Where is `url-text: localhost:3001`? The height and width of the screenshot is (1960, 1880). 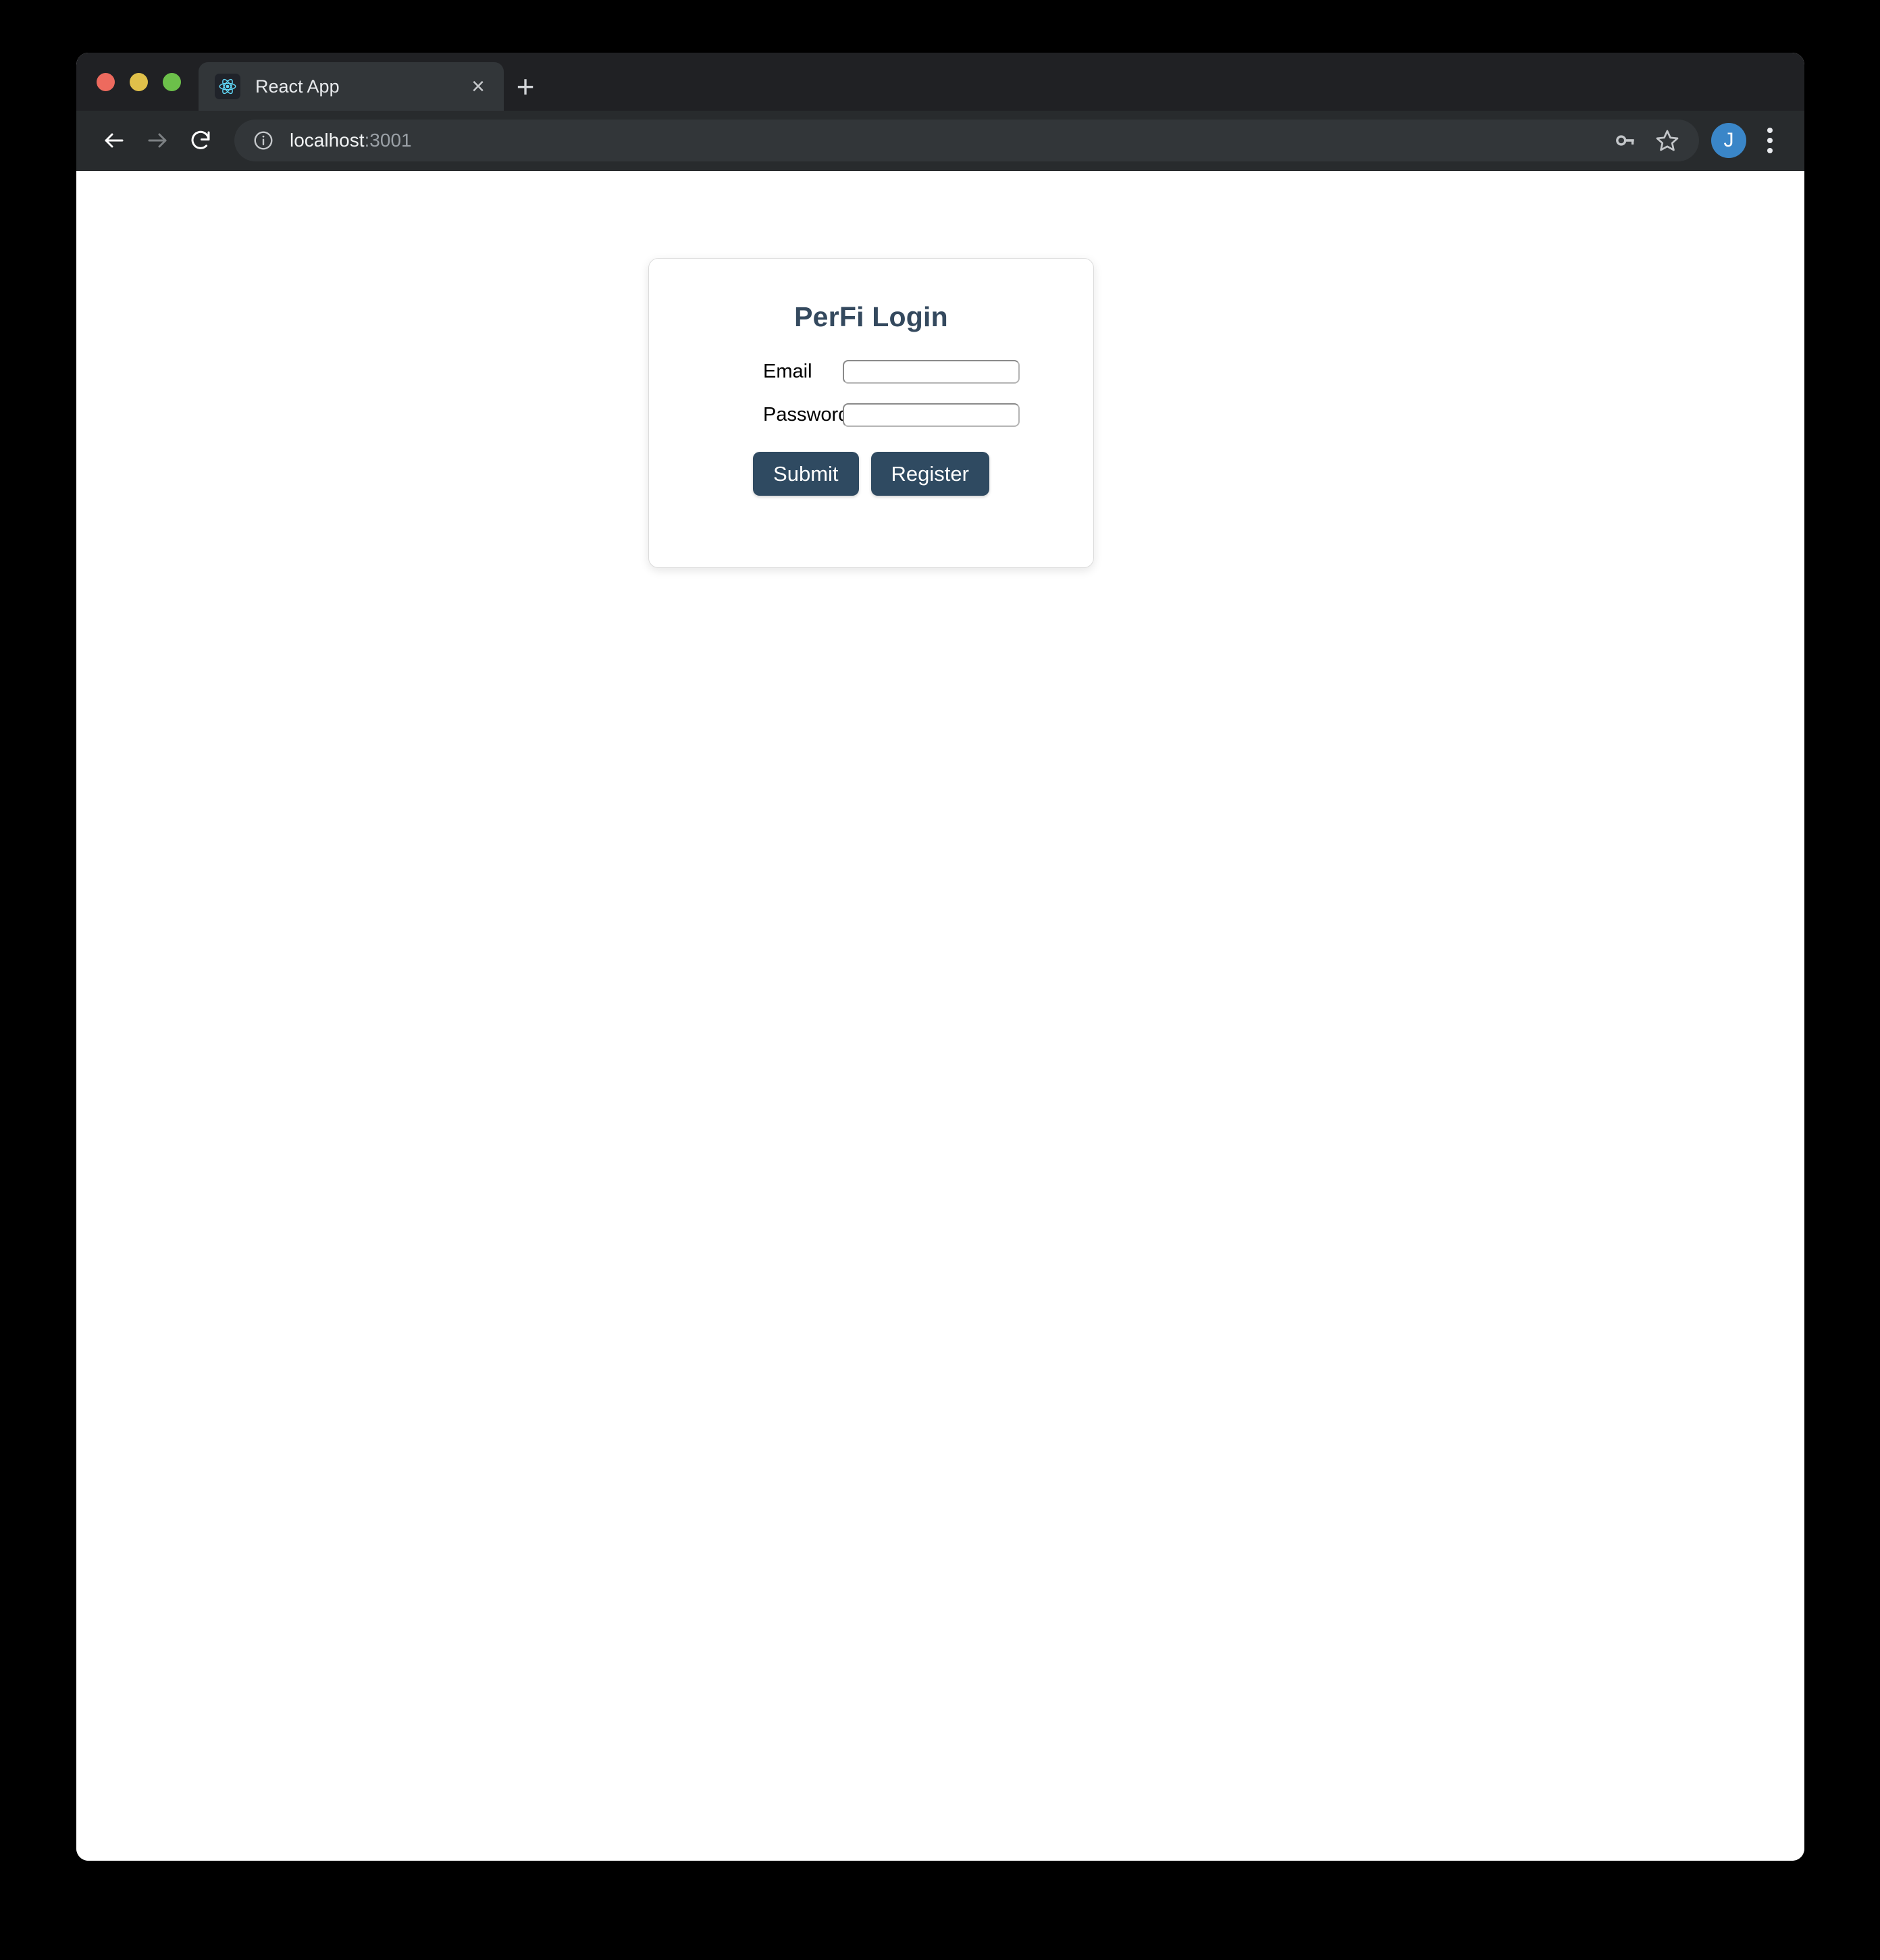 url-text: localhost:3001 is located at coordinates (351, 140).